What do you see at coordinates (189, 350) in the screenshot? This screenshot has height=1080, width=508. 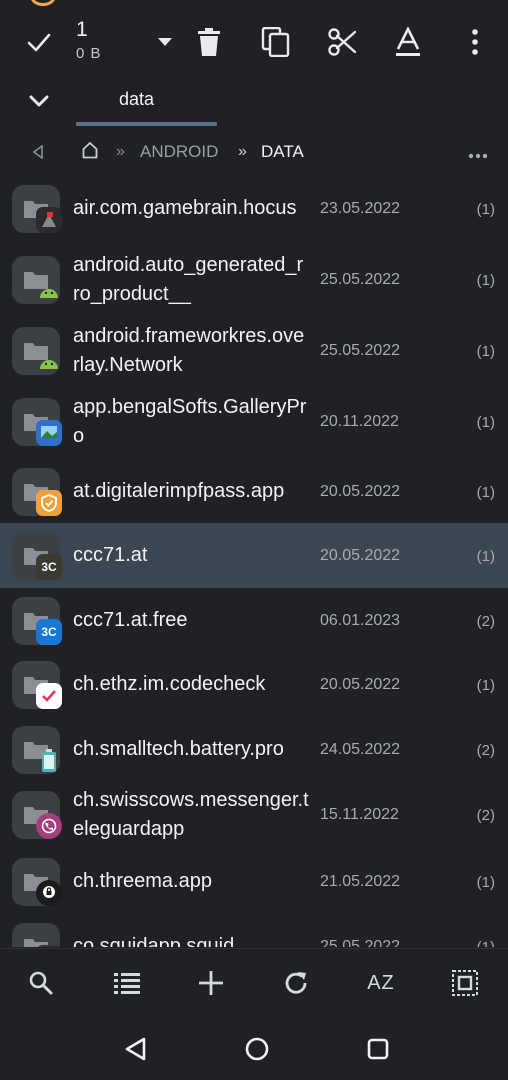 I see `file-name: android.frameworkres.overlay.Network` at bounding box center [189, 350].